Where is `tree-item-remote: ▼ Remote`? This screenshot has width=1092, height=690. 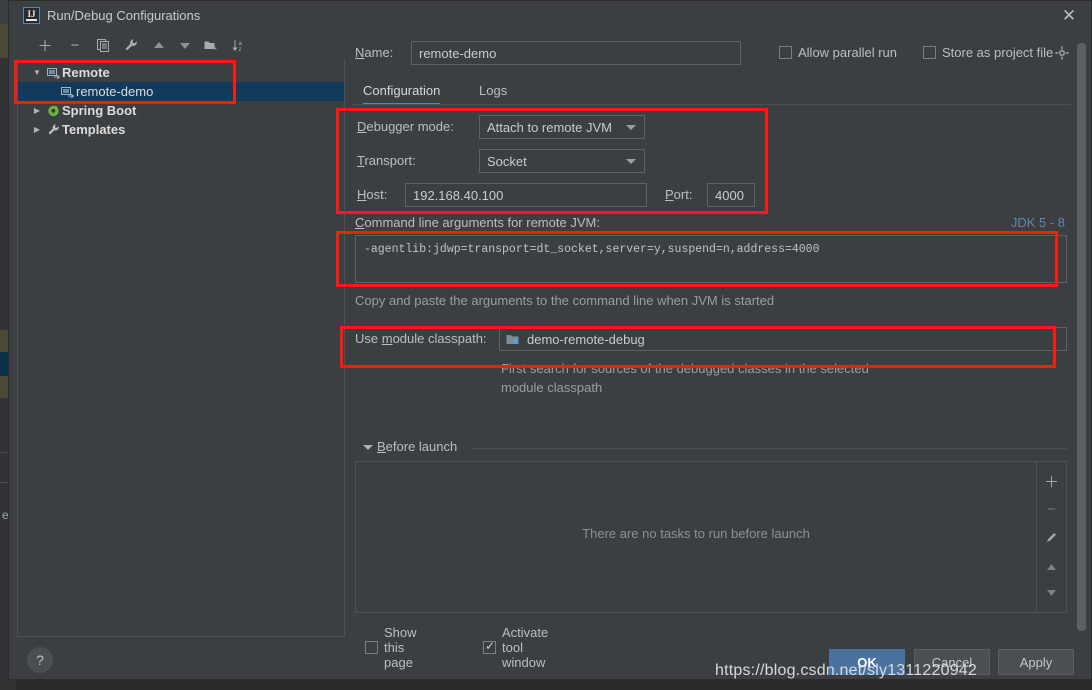 tree-item-remote: ▼ Remote is located at coordinates (181, 72).